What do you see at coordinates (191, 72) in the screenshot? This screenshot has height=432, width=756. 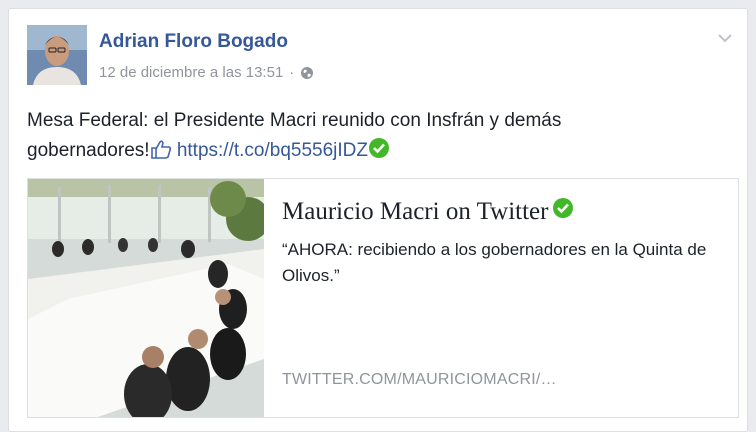 I see `post-timestamp: 12 de diciembre a las 13:51` at bounding box center [191, 72].